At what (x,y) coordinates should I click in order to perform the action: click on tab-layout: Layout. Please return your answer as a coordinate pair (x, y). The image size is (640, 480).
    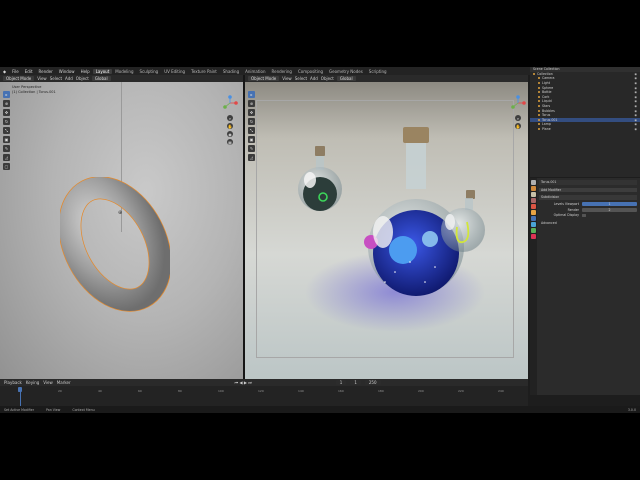
    Looking at the image, I should click on (102, 71).